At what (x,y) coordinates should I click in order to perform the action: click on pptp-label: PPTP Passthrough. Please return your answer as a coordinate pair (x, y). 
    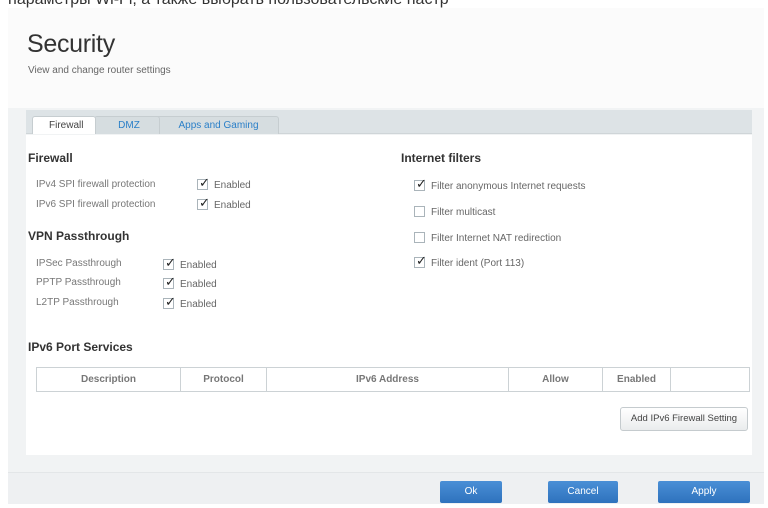
    Looking at the image, I should click on (78, 282).